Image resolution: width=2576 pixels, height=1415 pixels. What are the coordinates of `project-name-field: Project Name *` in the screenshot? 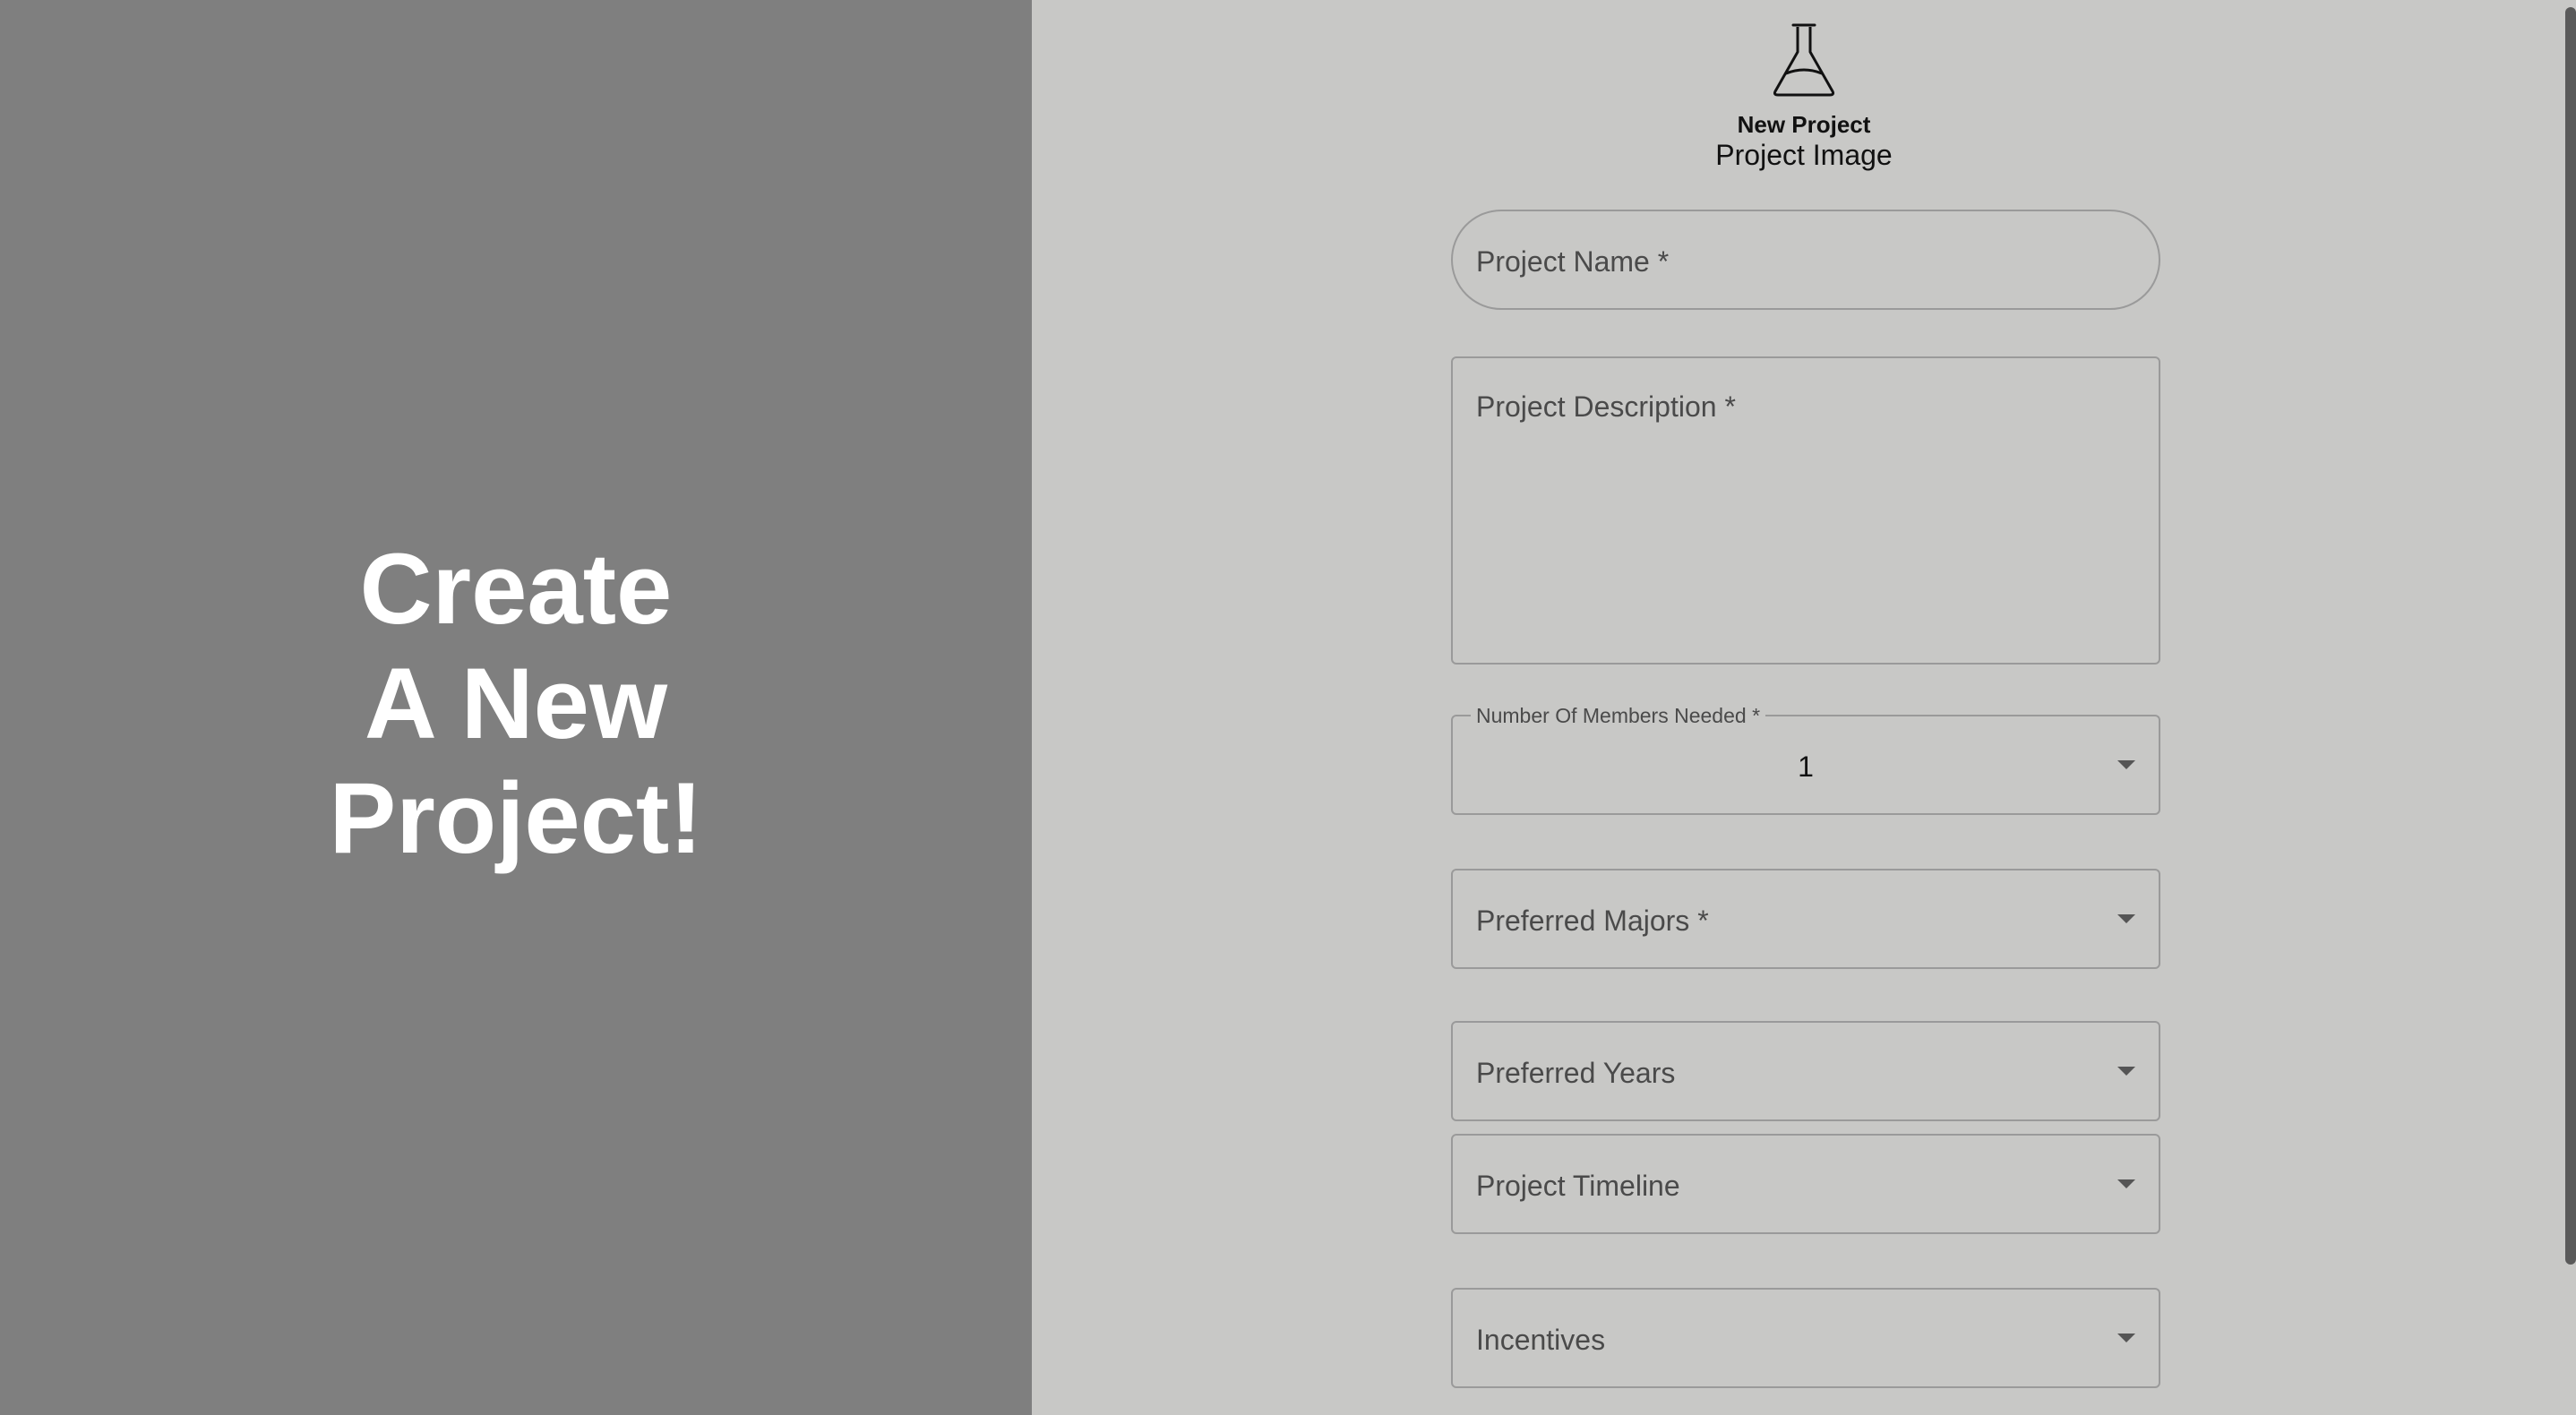 It's located at (1805, 260).